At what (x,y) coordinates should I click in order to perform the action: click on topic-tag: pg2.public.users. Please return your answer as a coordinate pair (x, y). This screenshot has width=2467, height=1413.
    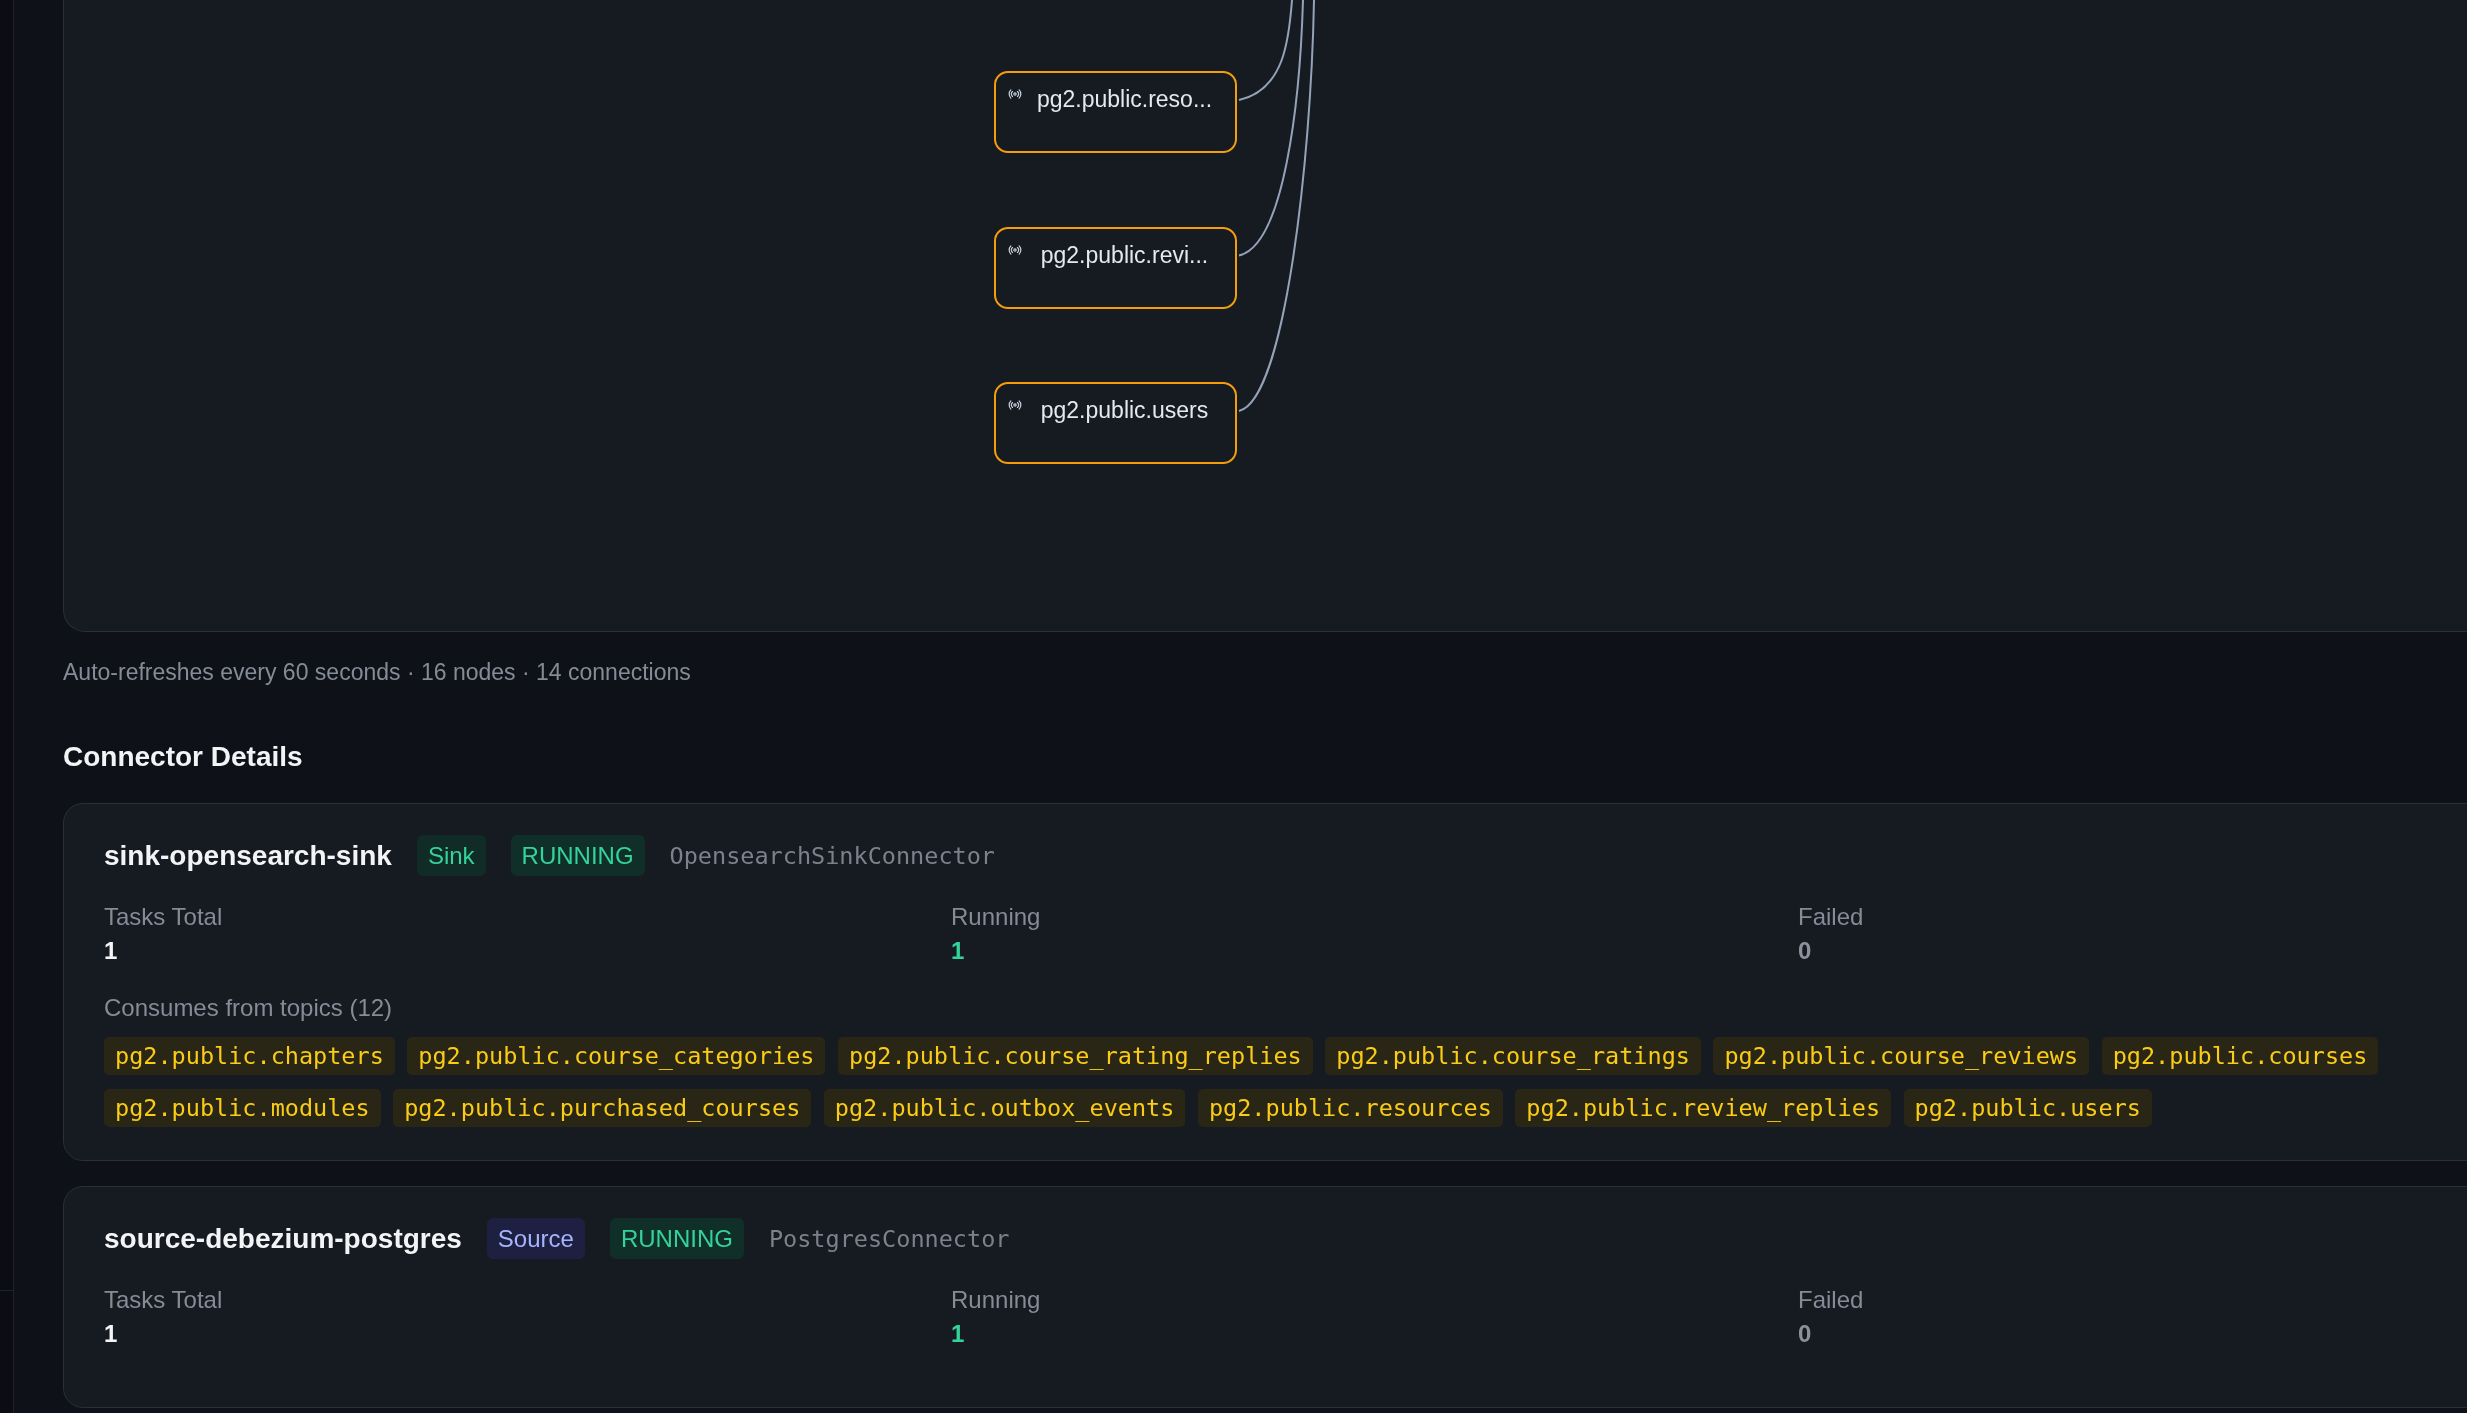
    Looking at the image, I should click on (2027, 1108).